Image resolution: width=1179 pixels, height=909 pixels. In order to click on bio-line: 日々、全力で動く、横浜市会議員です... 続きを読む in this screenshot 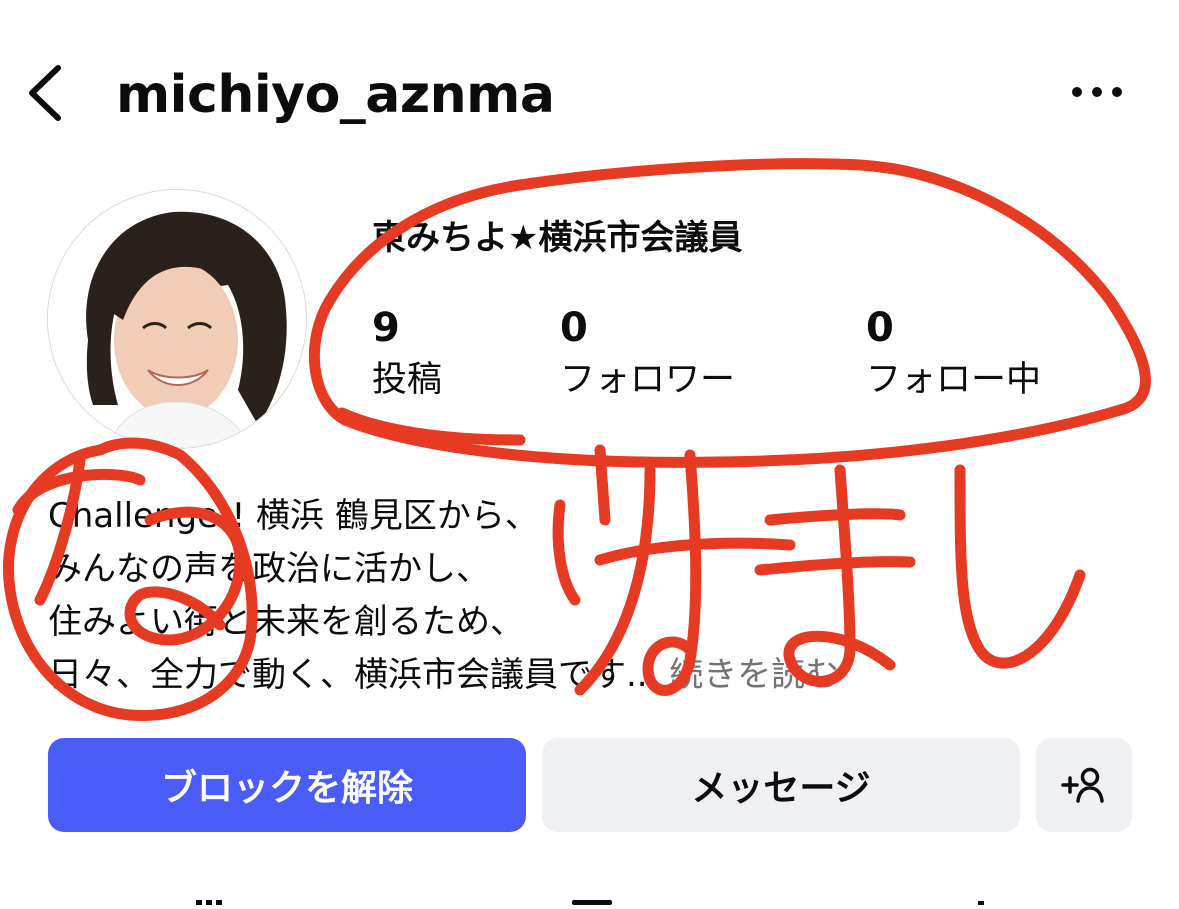, I will do `click(593, 675)`.